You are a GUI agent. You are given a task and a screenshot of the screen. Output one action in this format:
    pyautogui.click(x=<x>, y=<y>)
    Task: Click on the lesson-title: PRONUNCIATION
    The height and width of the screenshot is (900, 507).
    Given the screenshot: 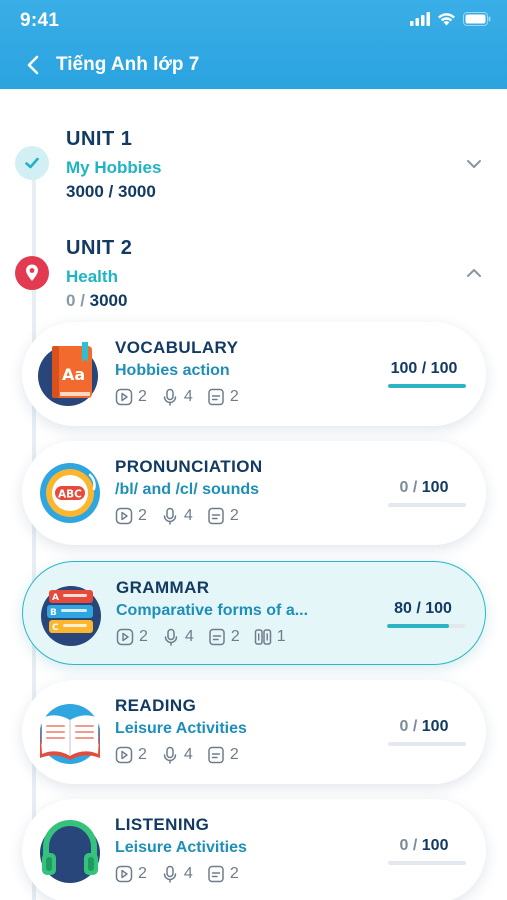 What is the action you would take?
    pyautogui.click(x=189, y=466)
    